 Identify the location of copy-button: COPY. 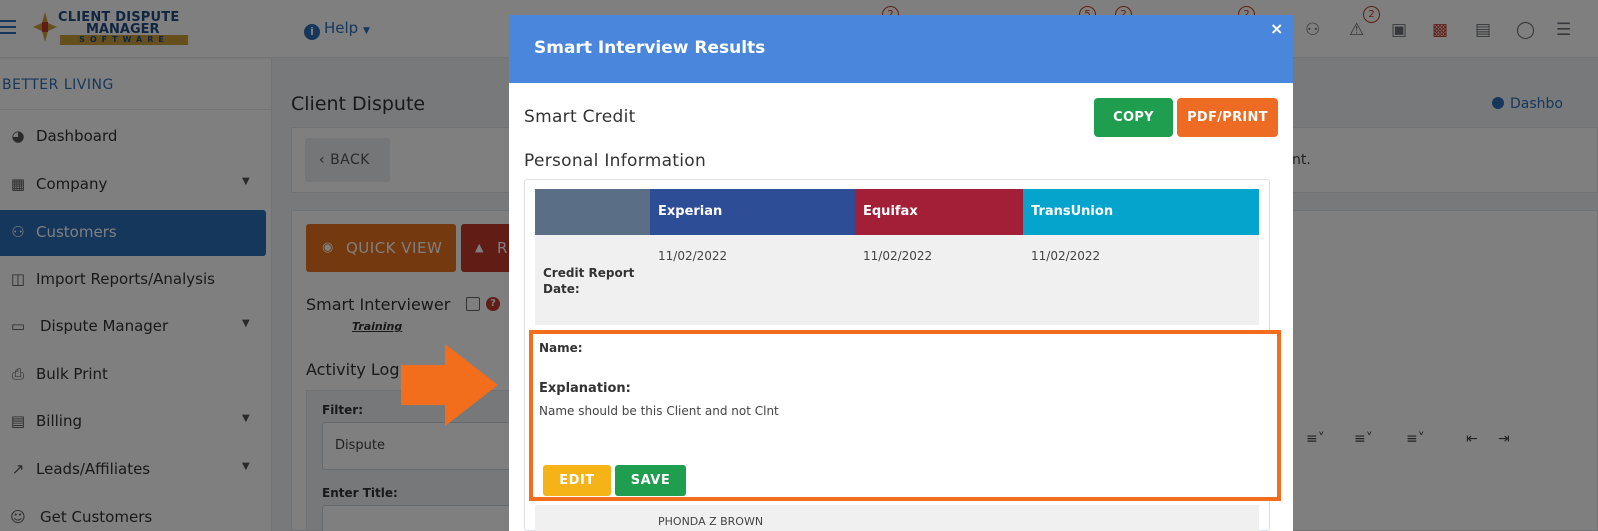
(1133, 117).